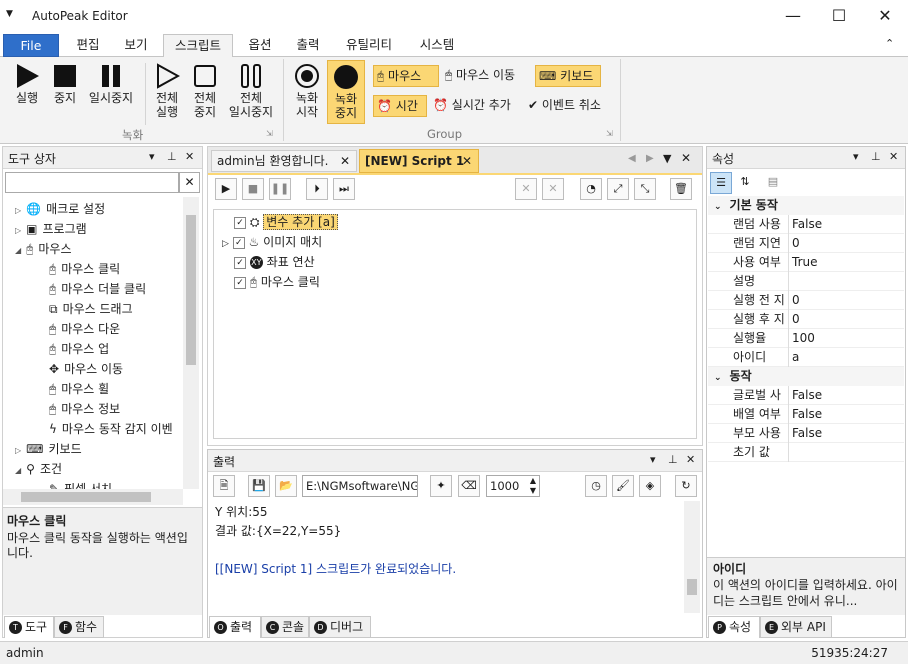 The width and height of the screenshot is (908, 664). Describe the element at coordinates (806, 243) in the screenshot. I see `property-row: 랜덤 지연 0` at that location.